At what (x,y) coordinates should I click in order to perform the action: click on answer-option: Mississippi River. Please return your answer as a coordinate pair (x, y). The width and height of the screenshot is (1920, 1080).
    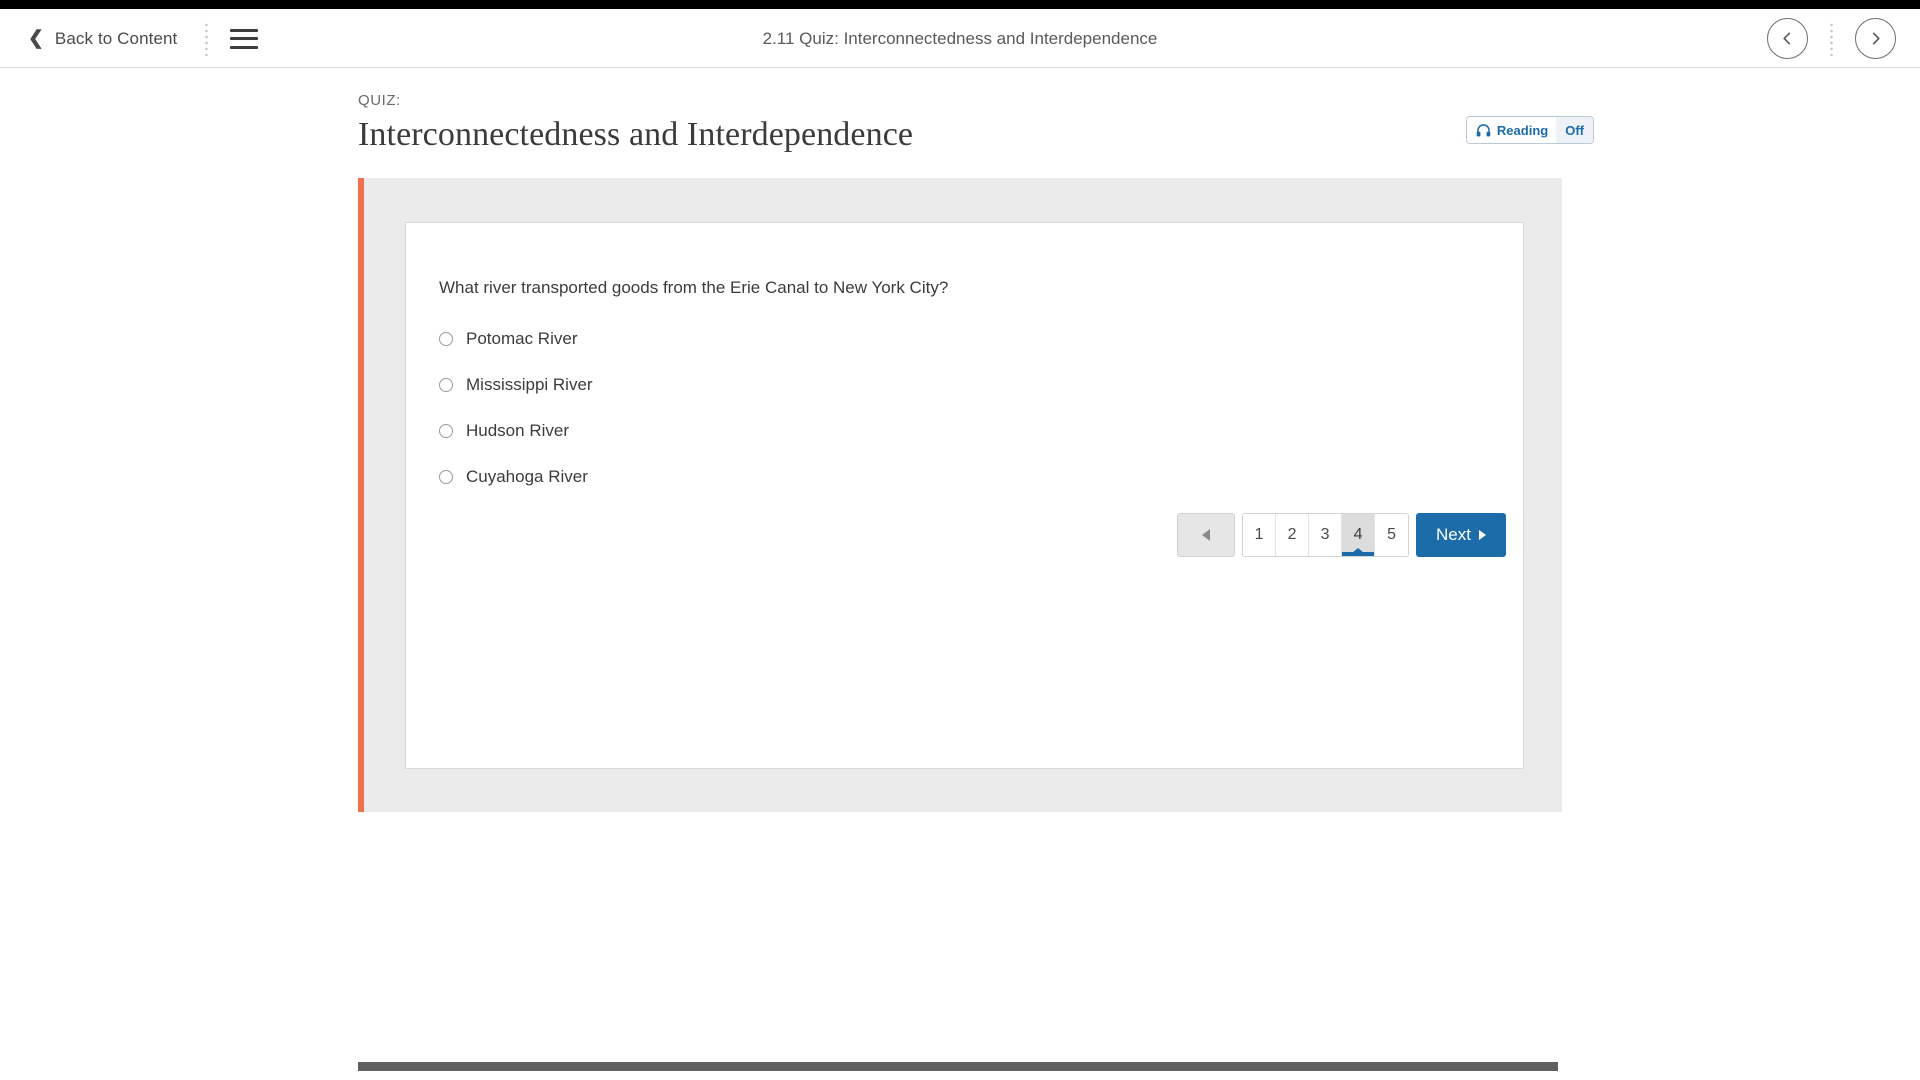
    Looking at the image, I should click on (939, 385).